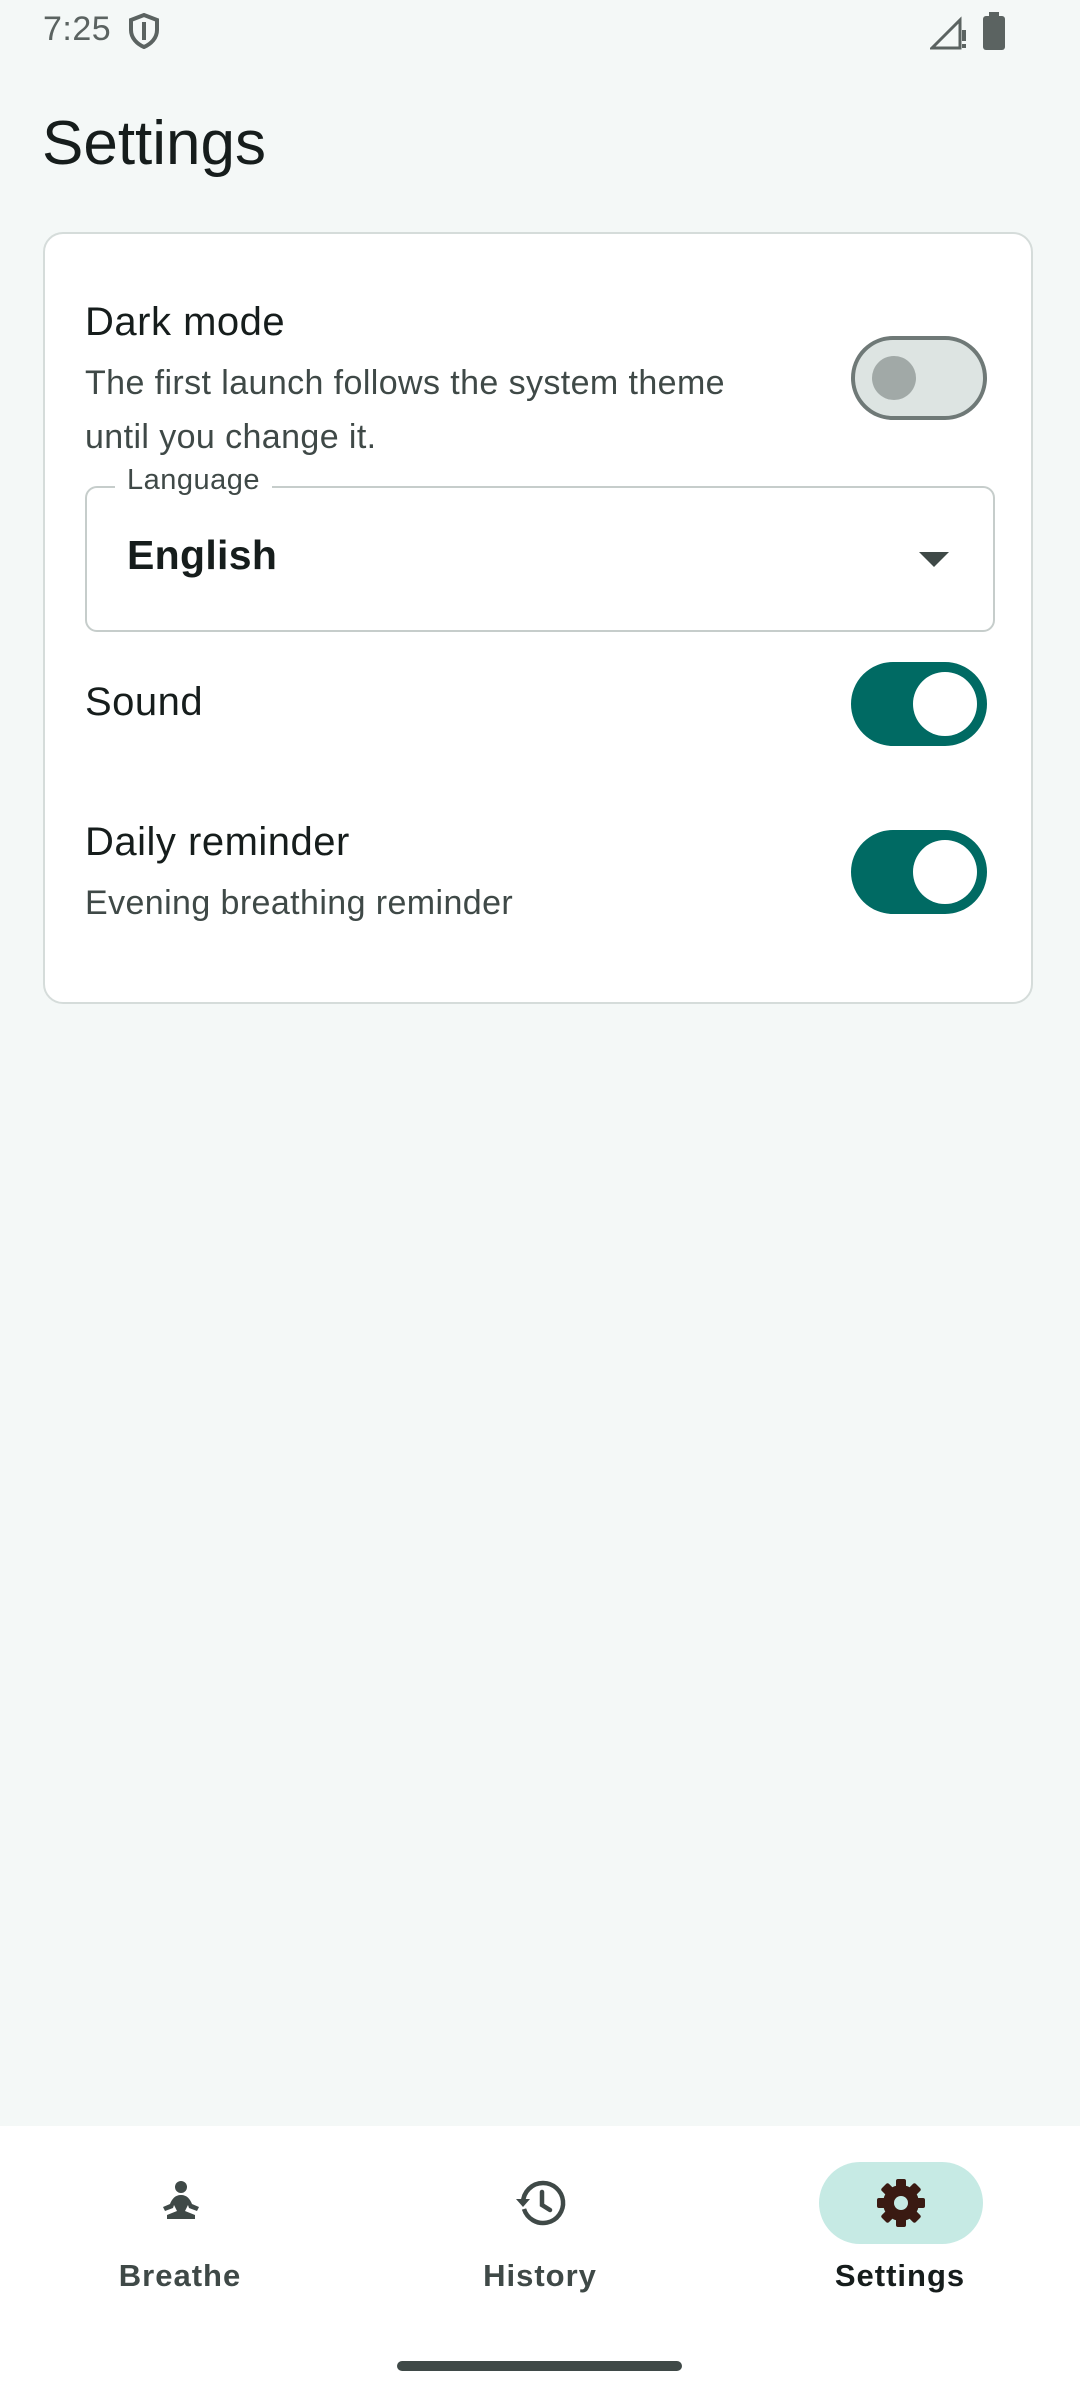 The width and height of the screenshot is (1080, 2400). I want to click on bottom-nav: Breathe History Settings, so click(540, 2263).